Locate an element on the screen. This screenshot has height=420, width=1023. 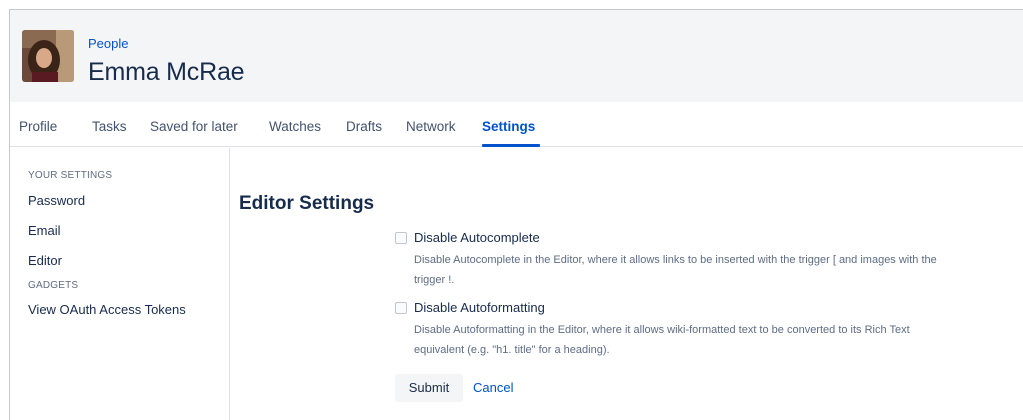
editor-settings-heading: Editor Settings is located at coordinates (307, 203).